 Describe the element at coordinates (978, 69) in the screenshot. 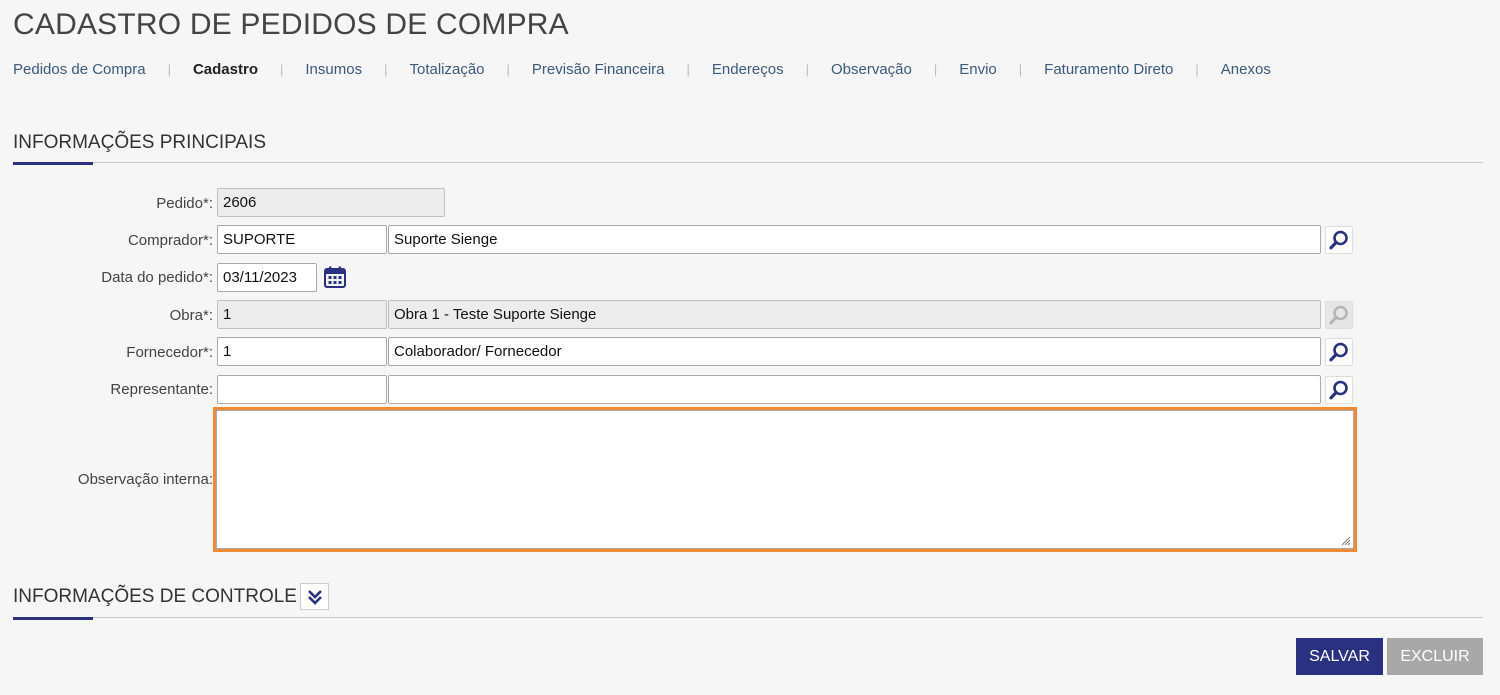

I see `tab-envio: Envio` at that location.